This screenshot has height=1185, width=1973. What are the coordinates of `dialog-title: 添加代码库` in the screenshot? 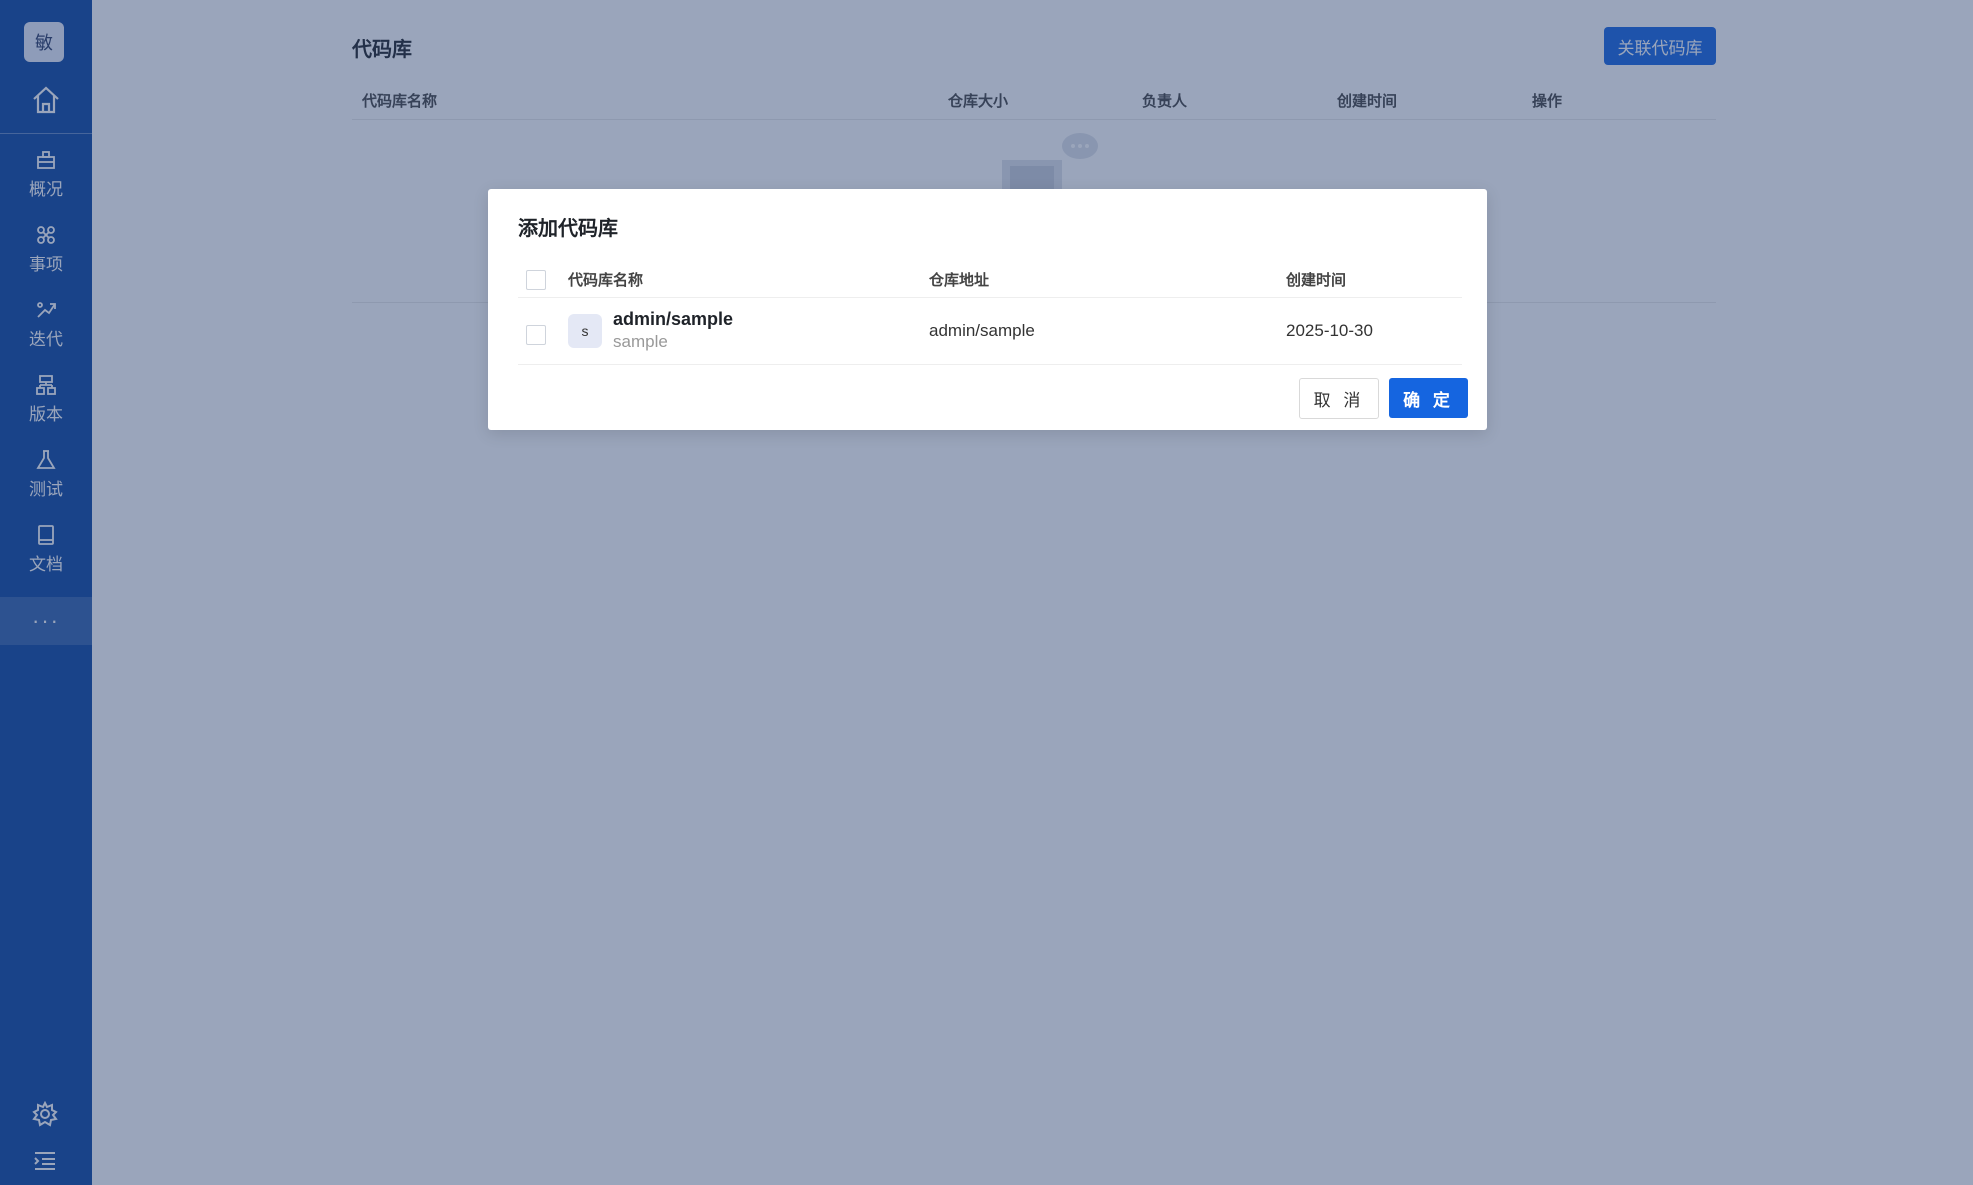 It's located at (568, 229).